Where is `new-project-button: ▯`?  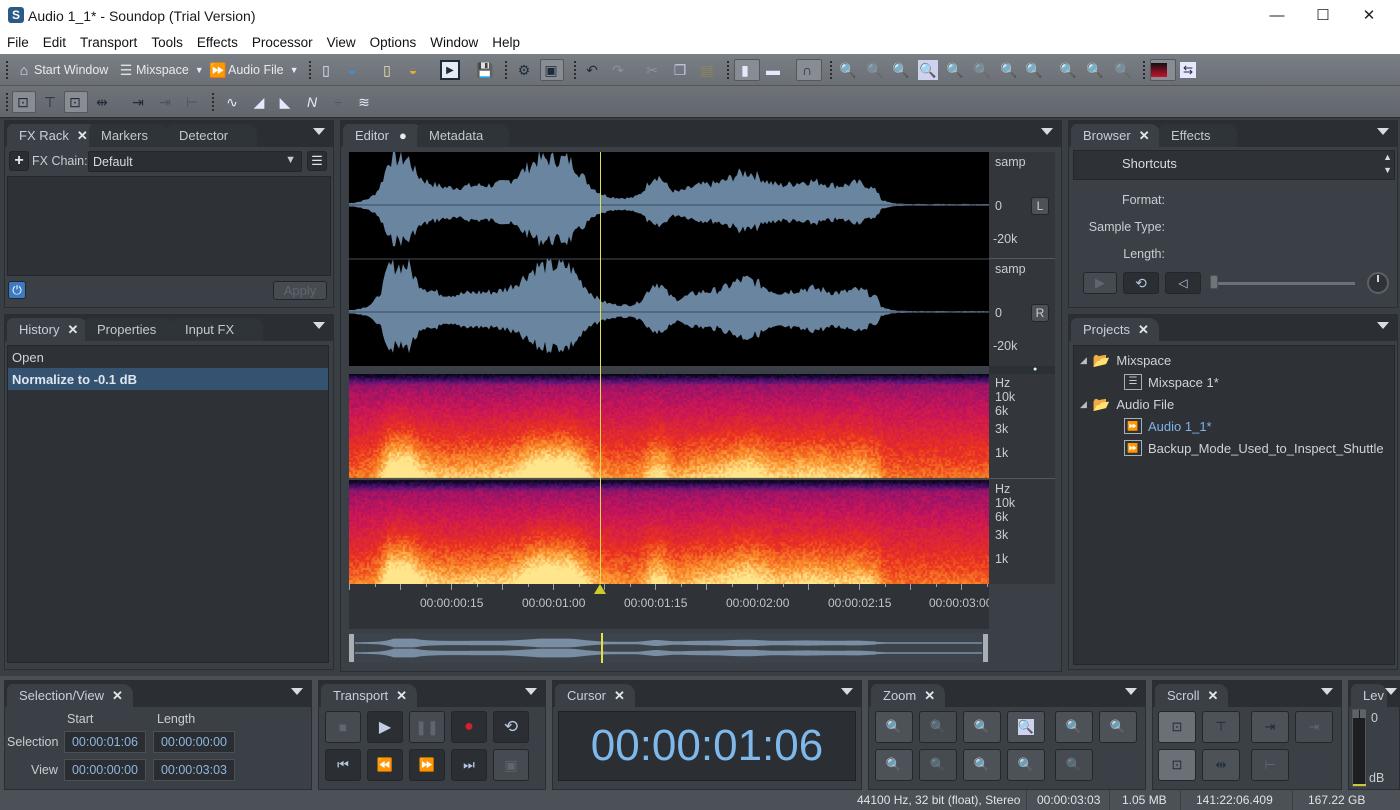 new-project-button: ▯ is located at coordinates (387, 70).